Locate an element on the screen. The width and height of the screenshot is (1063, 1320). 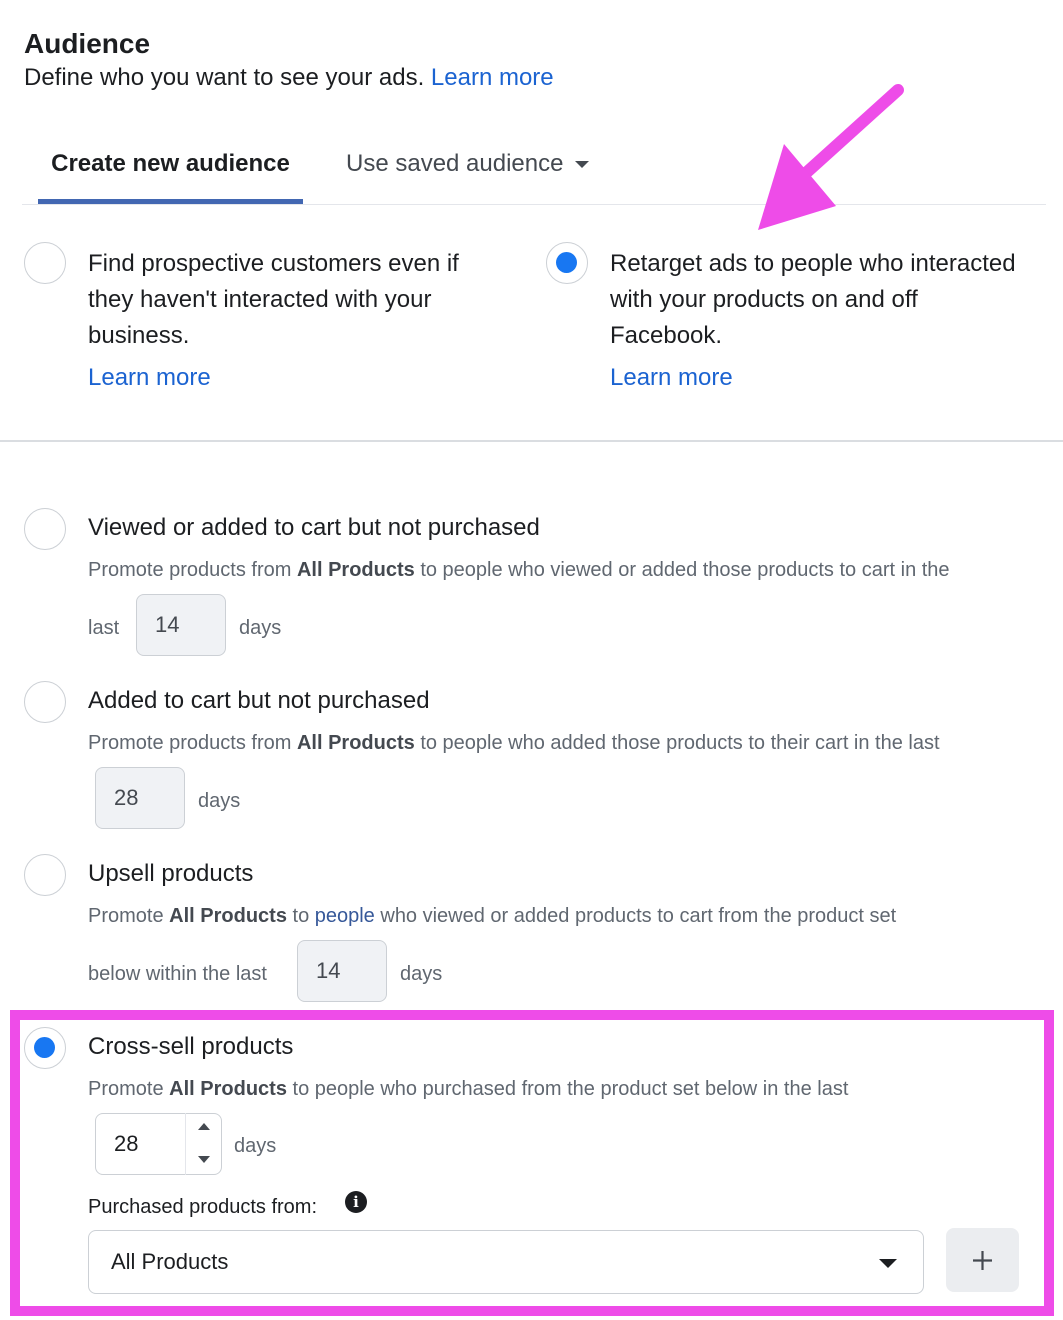
retarget-learn-more-link: Learn more is located at coordinates (671, 378).